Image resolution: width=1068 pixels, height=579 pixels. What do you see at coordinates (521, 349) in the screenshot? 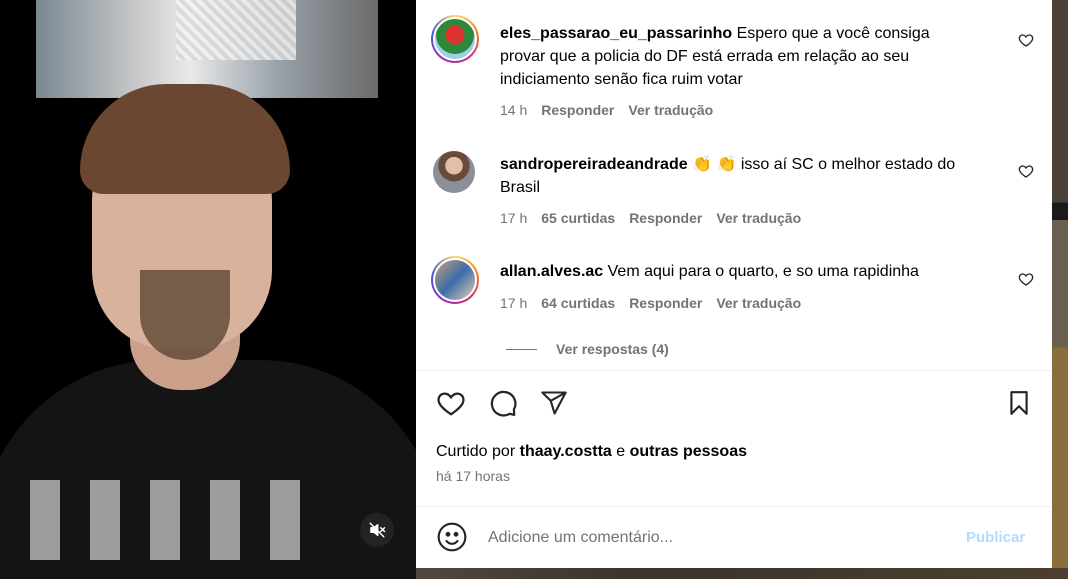
I see `view-replies-line` at bounding box center [521, 349].